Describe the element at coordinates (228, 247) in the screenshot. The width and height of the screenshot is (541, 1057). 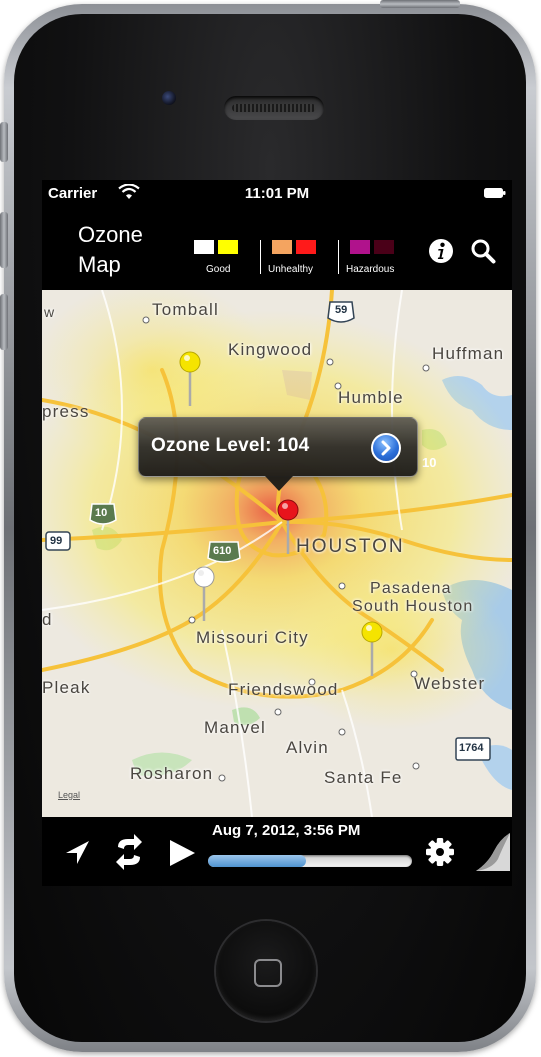
I see `legend-swatch-yellow` at that location.